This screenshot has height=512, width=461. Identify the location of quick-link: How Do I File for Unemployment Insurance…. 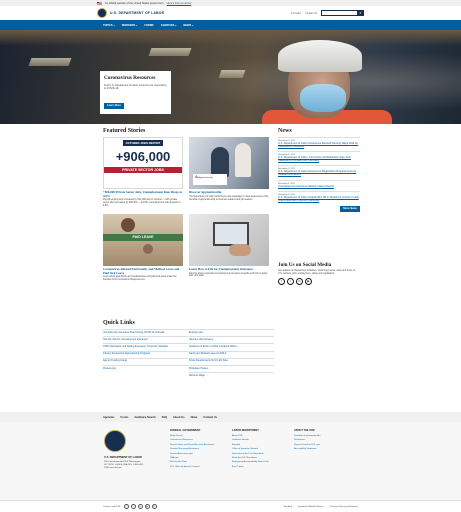
(145, 339).